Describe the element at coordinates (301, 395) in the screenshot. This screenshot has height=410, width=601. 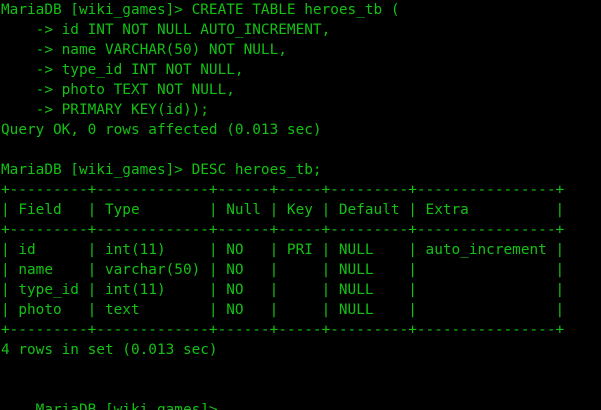
I see `active-prompt-line: MariaDB [wiki_games]>` at that location.